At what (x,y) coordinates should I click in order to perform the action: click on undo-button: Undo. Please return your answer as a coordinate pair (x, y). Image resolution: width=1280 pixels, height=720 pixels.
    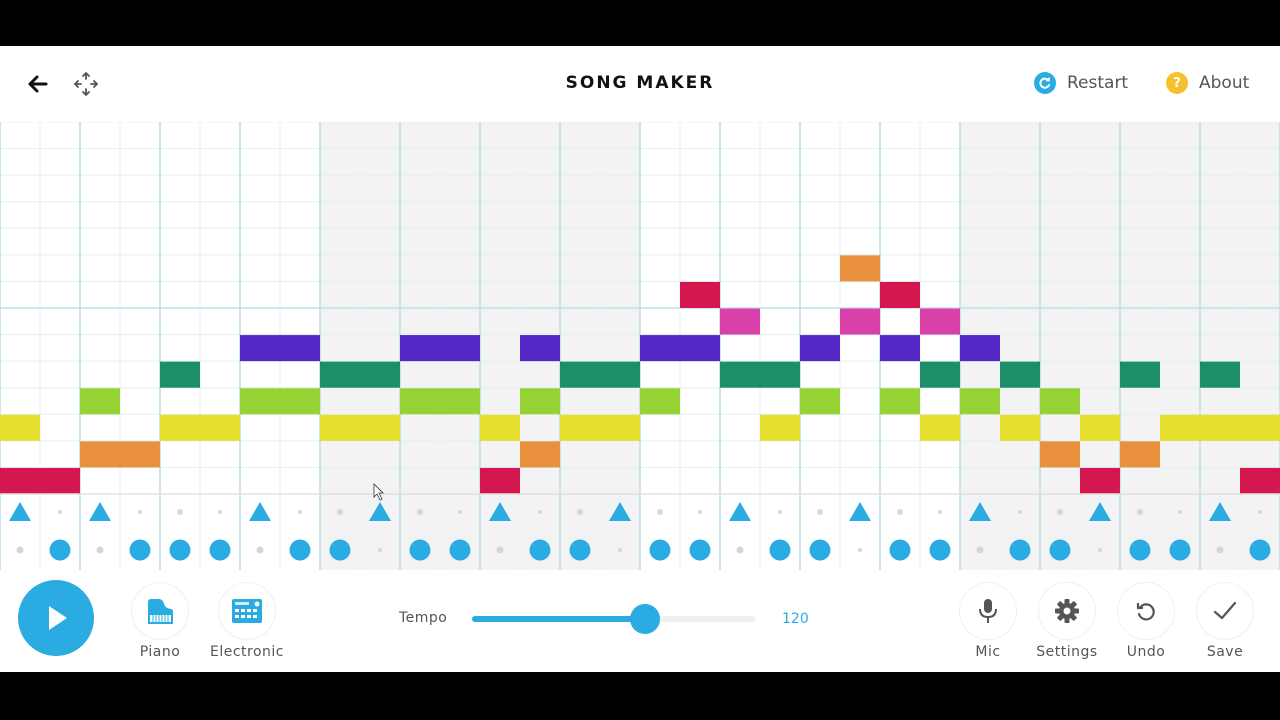
    Looking at the image, I should click on (1146, 621).